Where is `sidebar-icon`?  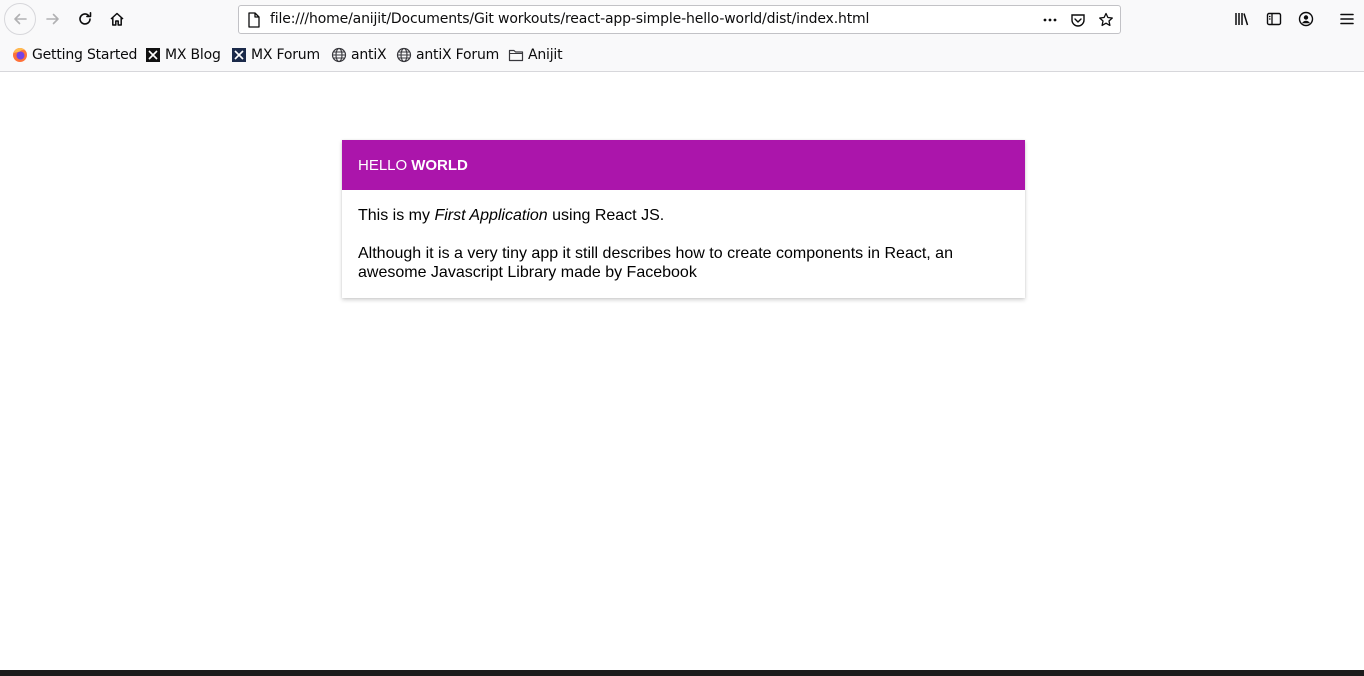
sidebar-icon is located at coordinates (1274, 19).